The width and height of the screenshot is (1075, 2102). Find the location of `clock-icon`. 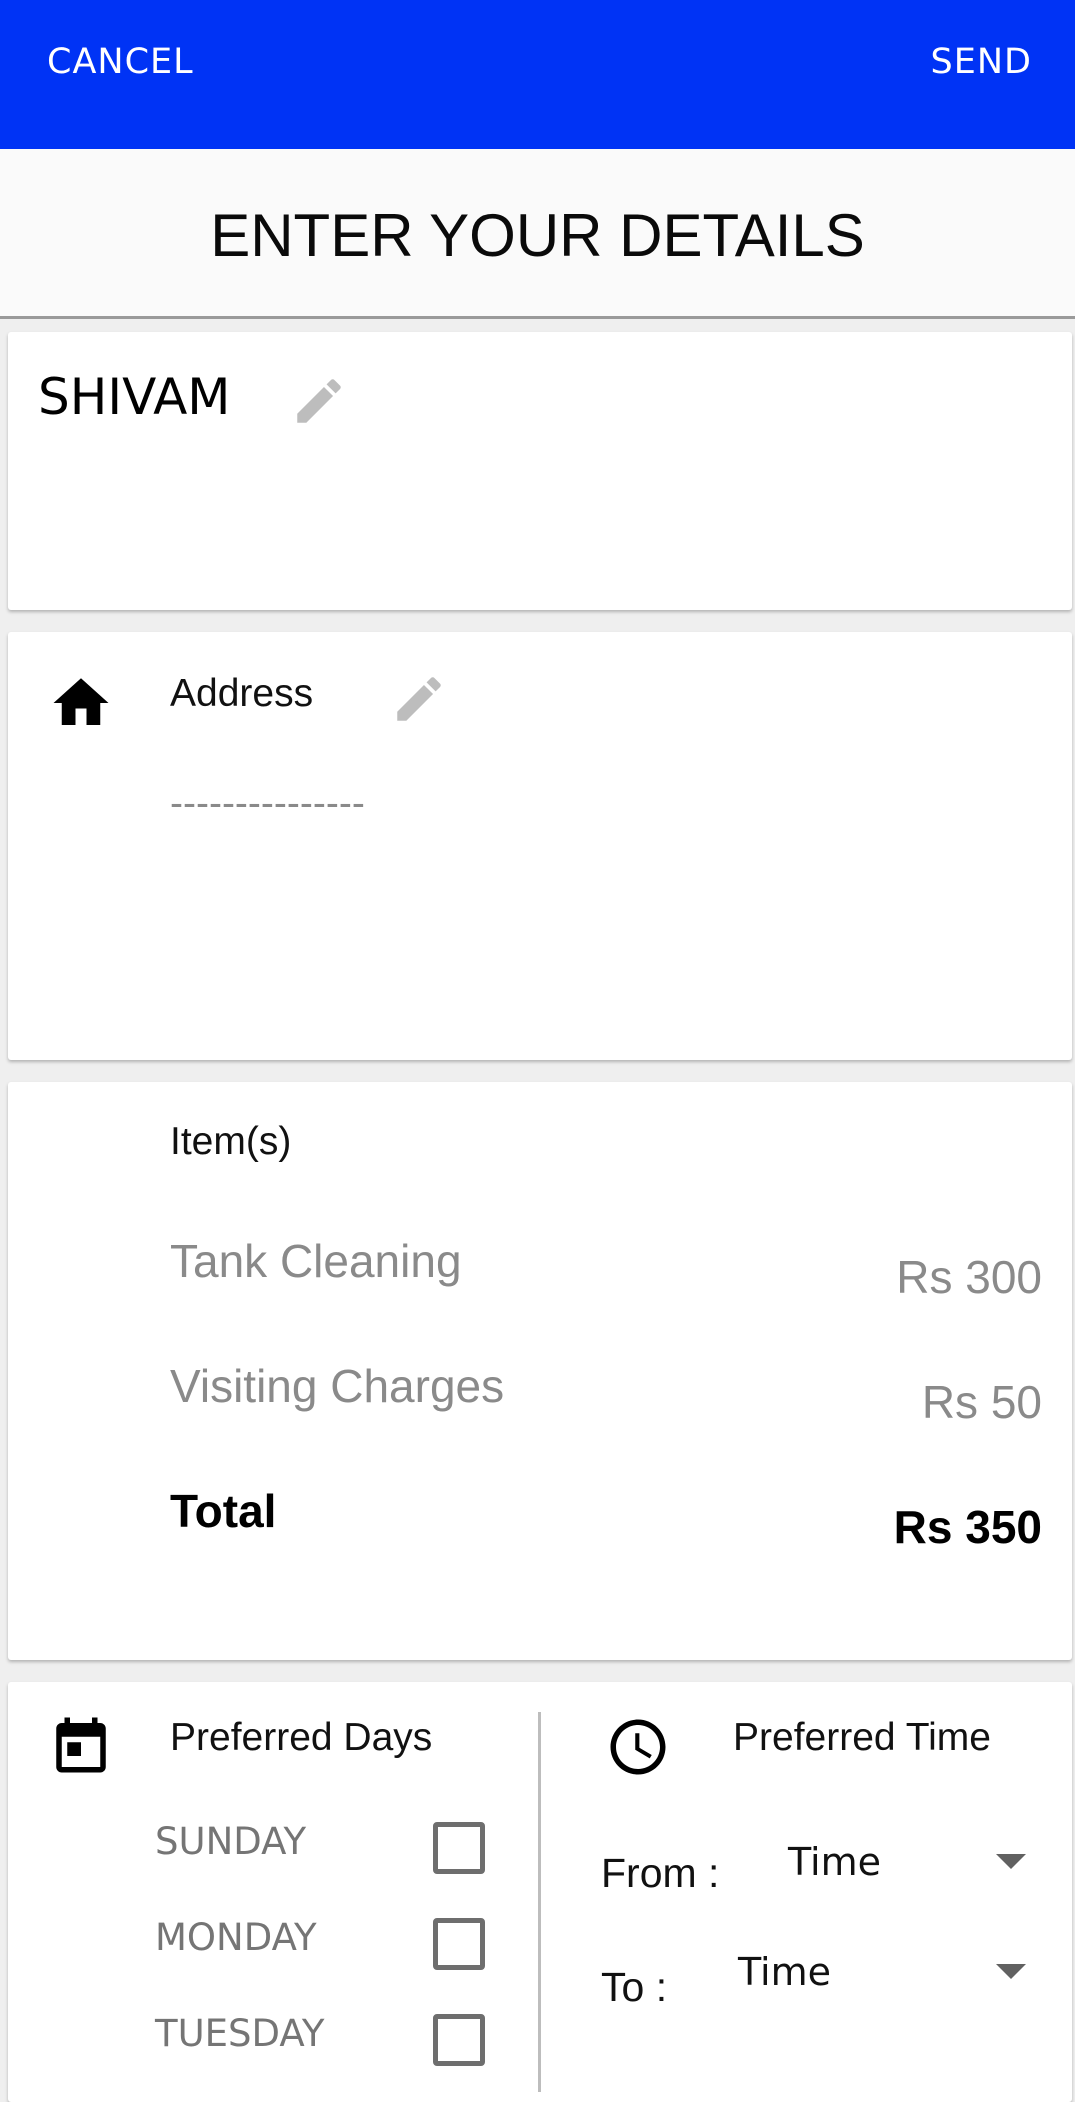

clock-icon is located at coordinates (638, 1747).